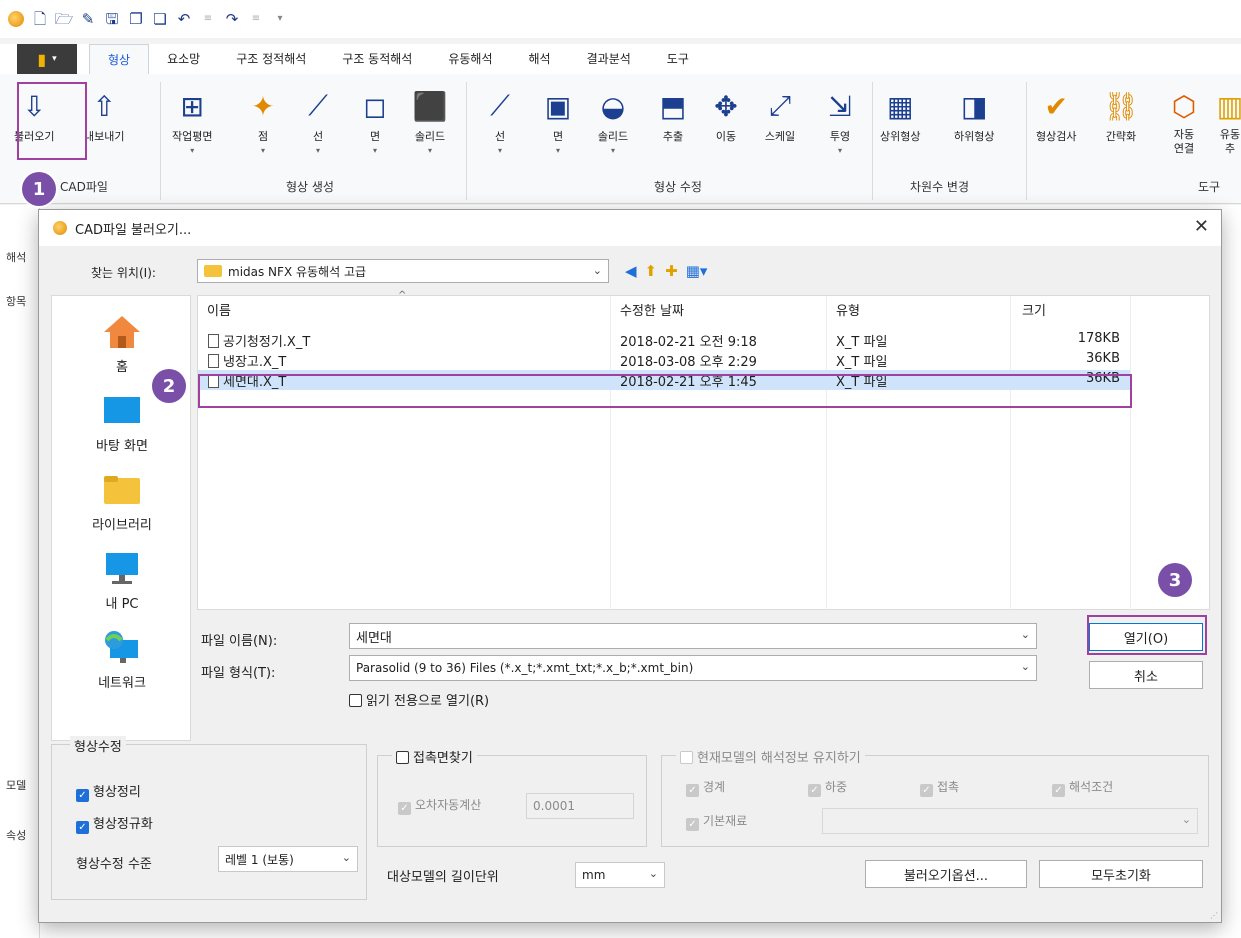 This screenshot has height=938, width=1241. I want to click on redo-icon: ↷, so click(232, 19).